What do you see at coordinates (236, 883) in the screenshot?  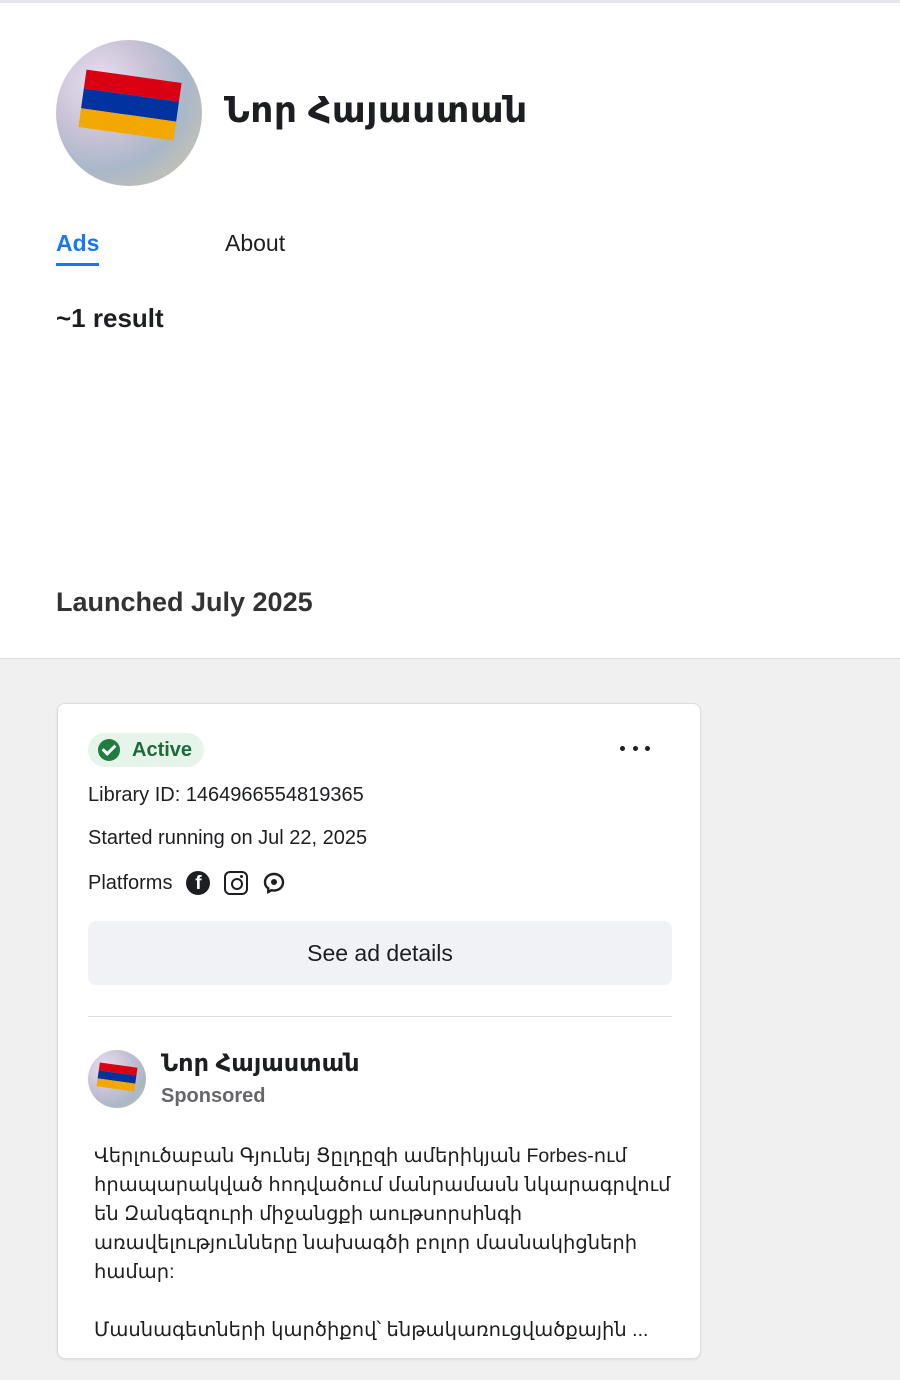 I see `instagram-icon` at bounding box center [236, 883].